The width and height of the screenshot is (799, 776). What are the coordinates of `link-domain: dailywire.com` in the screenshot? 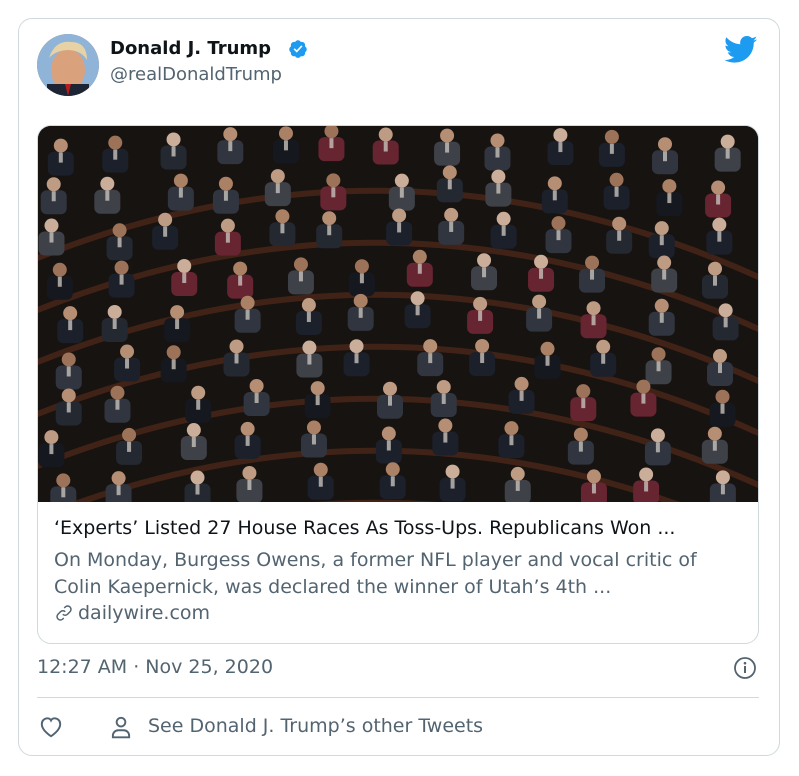 It's located at (132, 613).